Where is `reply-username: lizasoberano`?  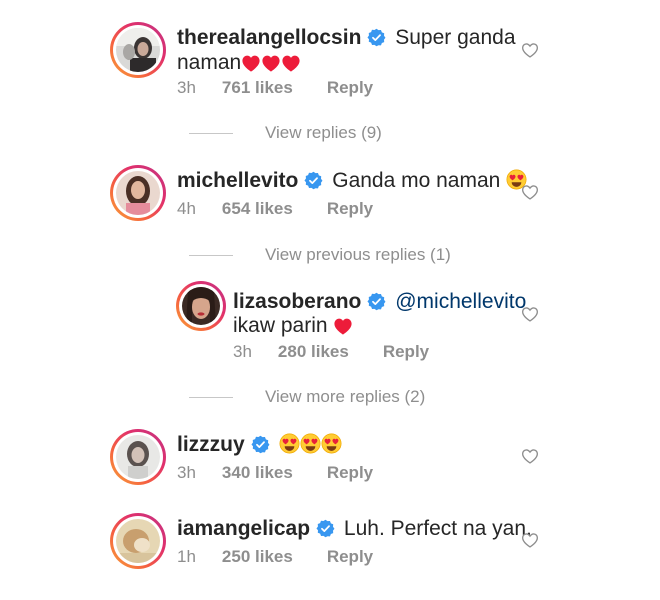
reply-username: lizasoberano is located at coordinates (297, 301).